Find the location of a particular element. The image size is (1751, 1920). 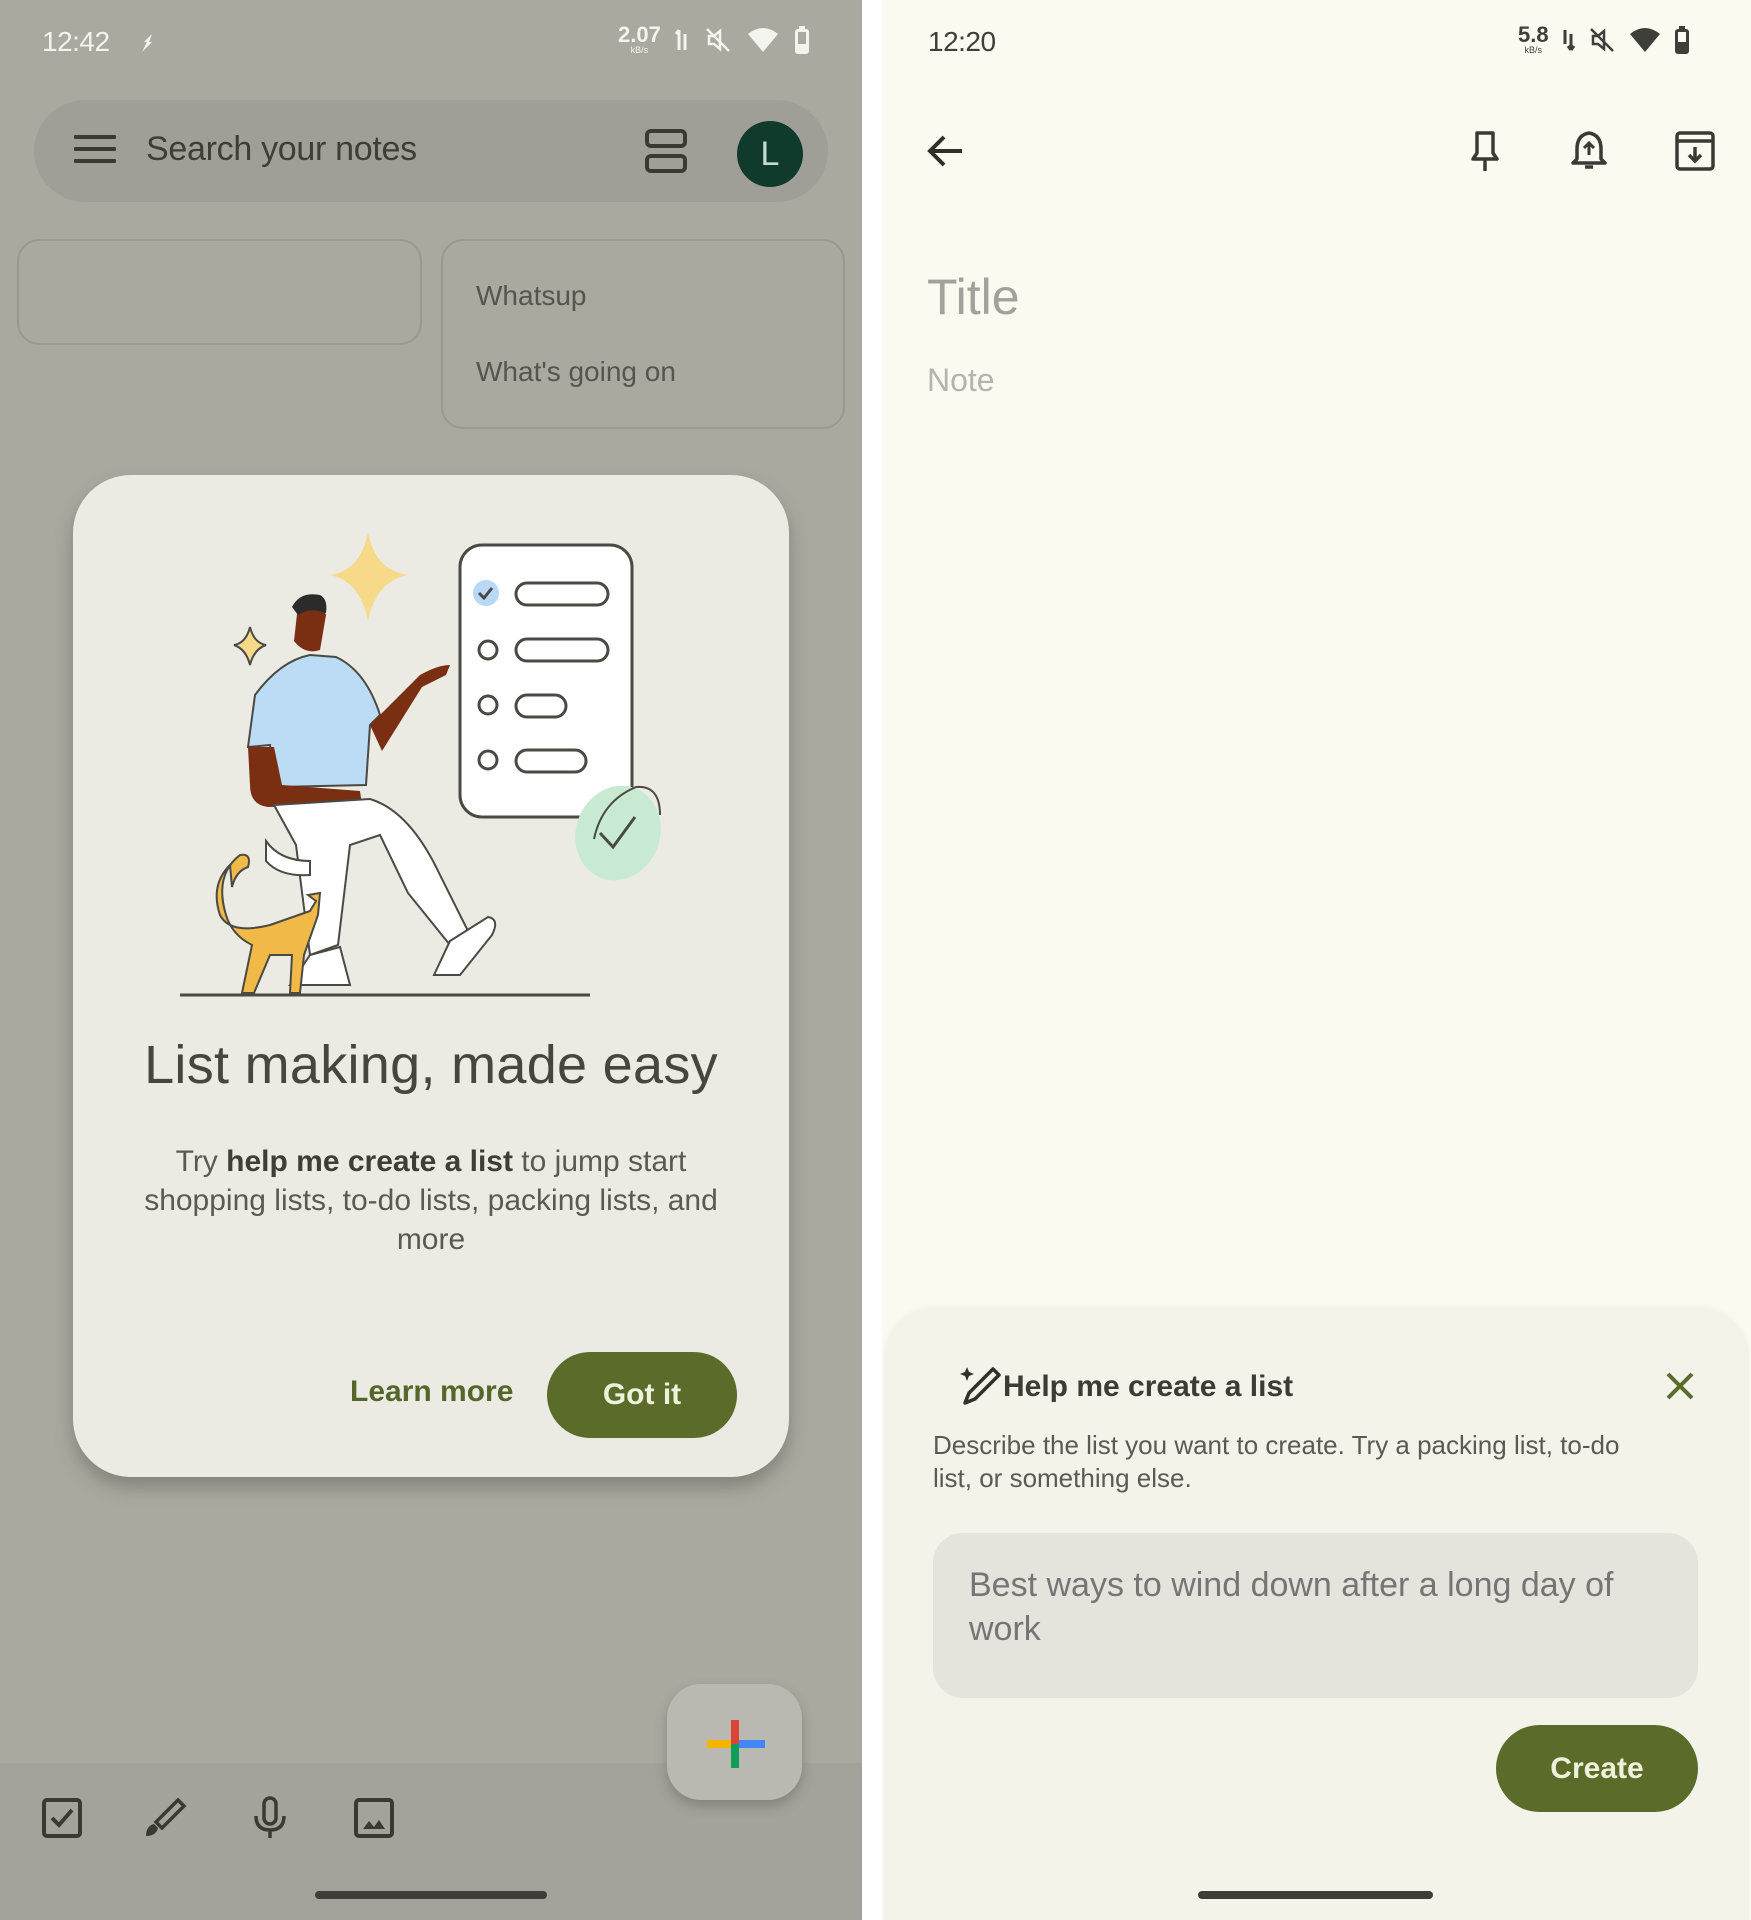

sparkle-large is located at coordinates (369, 577).